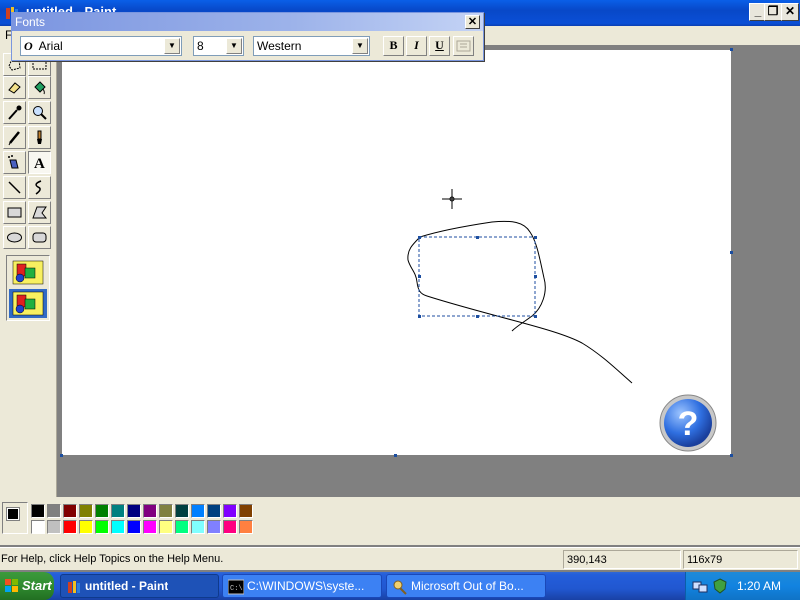 The image size is (800, 600). Describe the element at coordinates (439, 46) in the screenshot. I see `underline-button: U` at that location.